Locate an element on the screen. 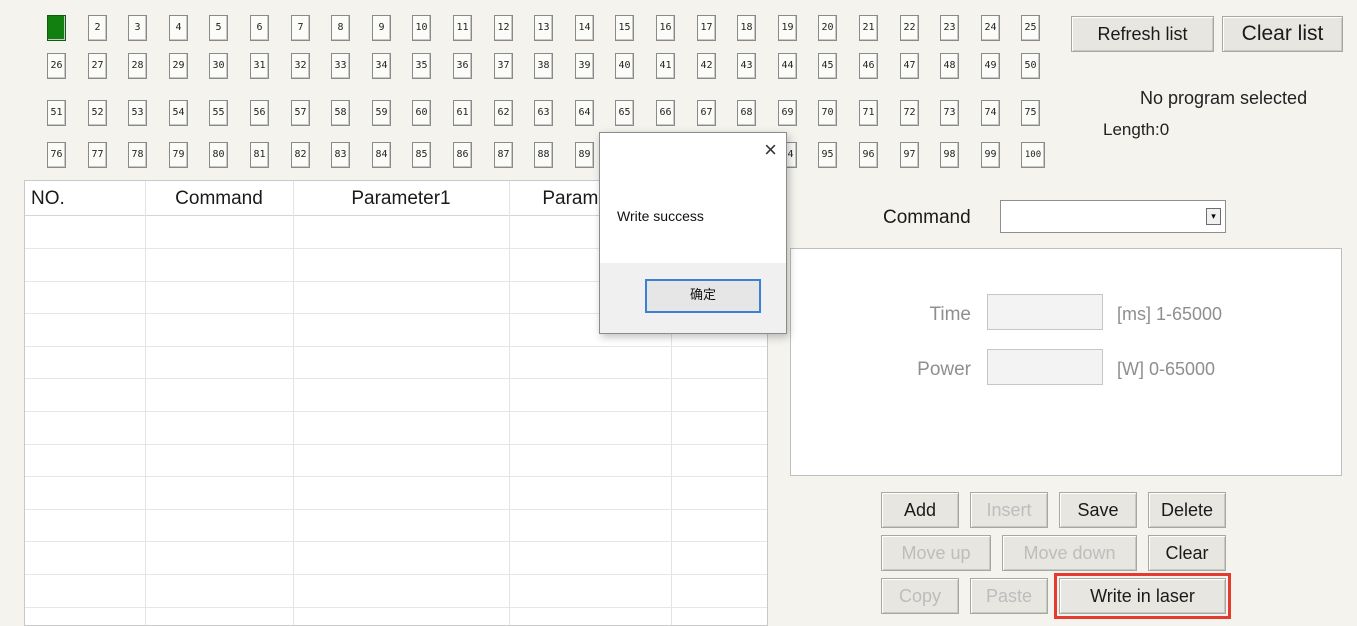 The width and height of the screenshot is (1357, 626). program-slot-button: 47 is located at coordinates (909, 66).